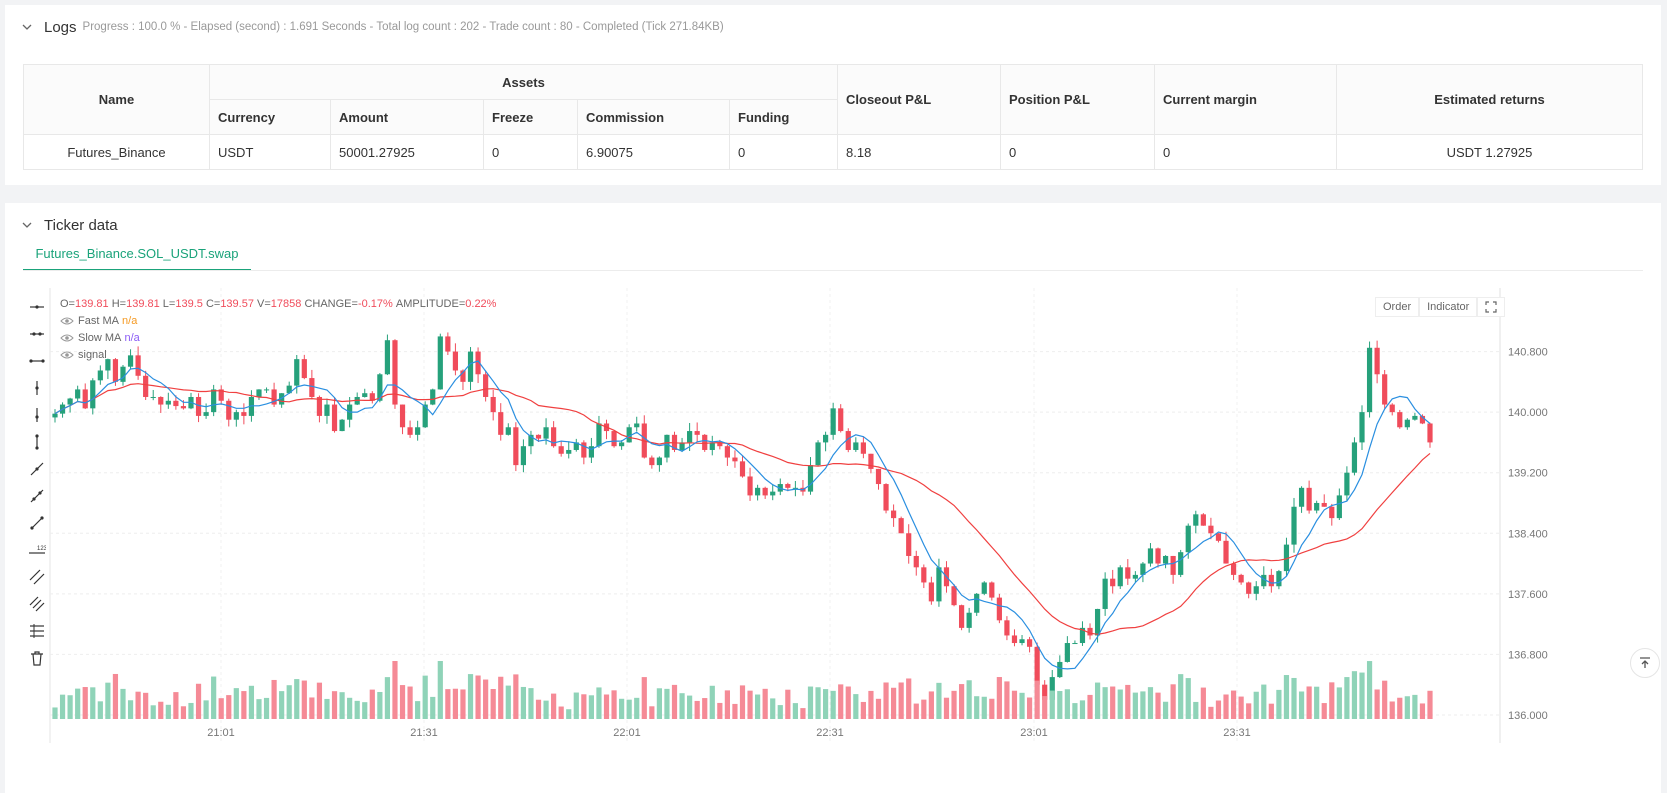 This screenshot has height=793, width=1667. I want to click on fibonacci-icon, so click(37, 630).